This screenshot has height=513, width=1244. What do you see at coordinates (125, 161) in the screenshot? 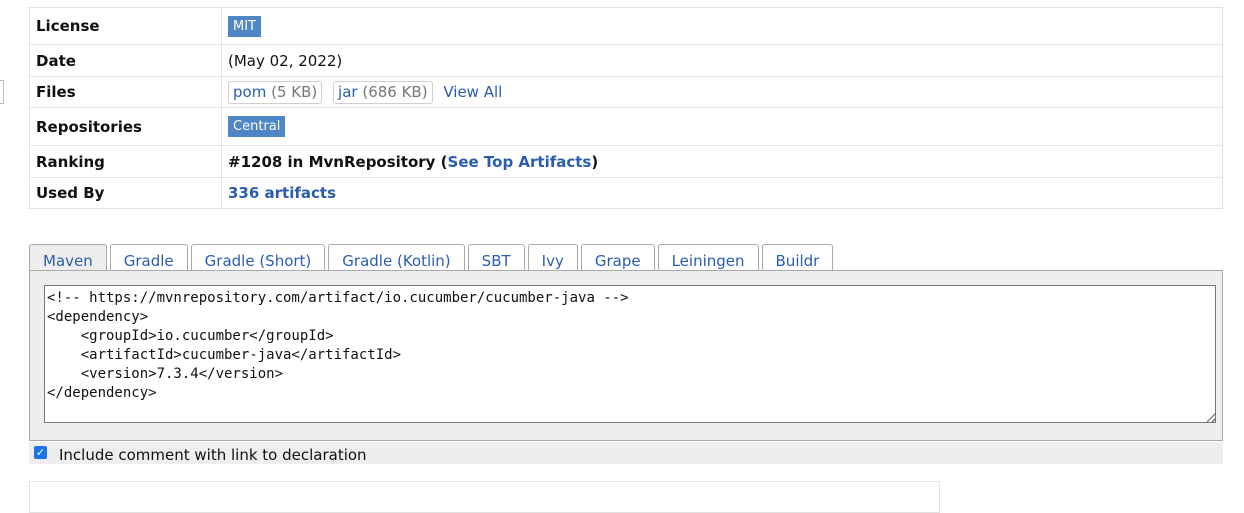
I see `ranking-label: Ranking` at bounding box center [125, 161].